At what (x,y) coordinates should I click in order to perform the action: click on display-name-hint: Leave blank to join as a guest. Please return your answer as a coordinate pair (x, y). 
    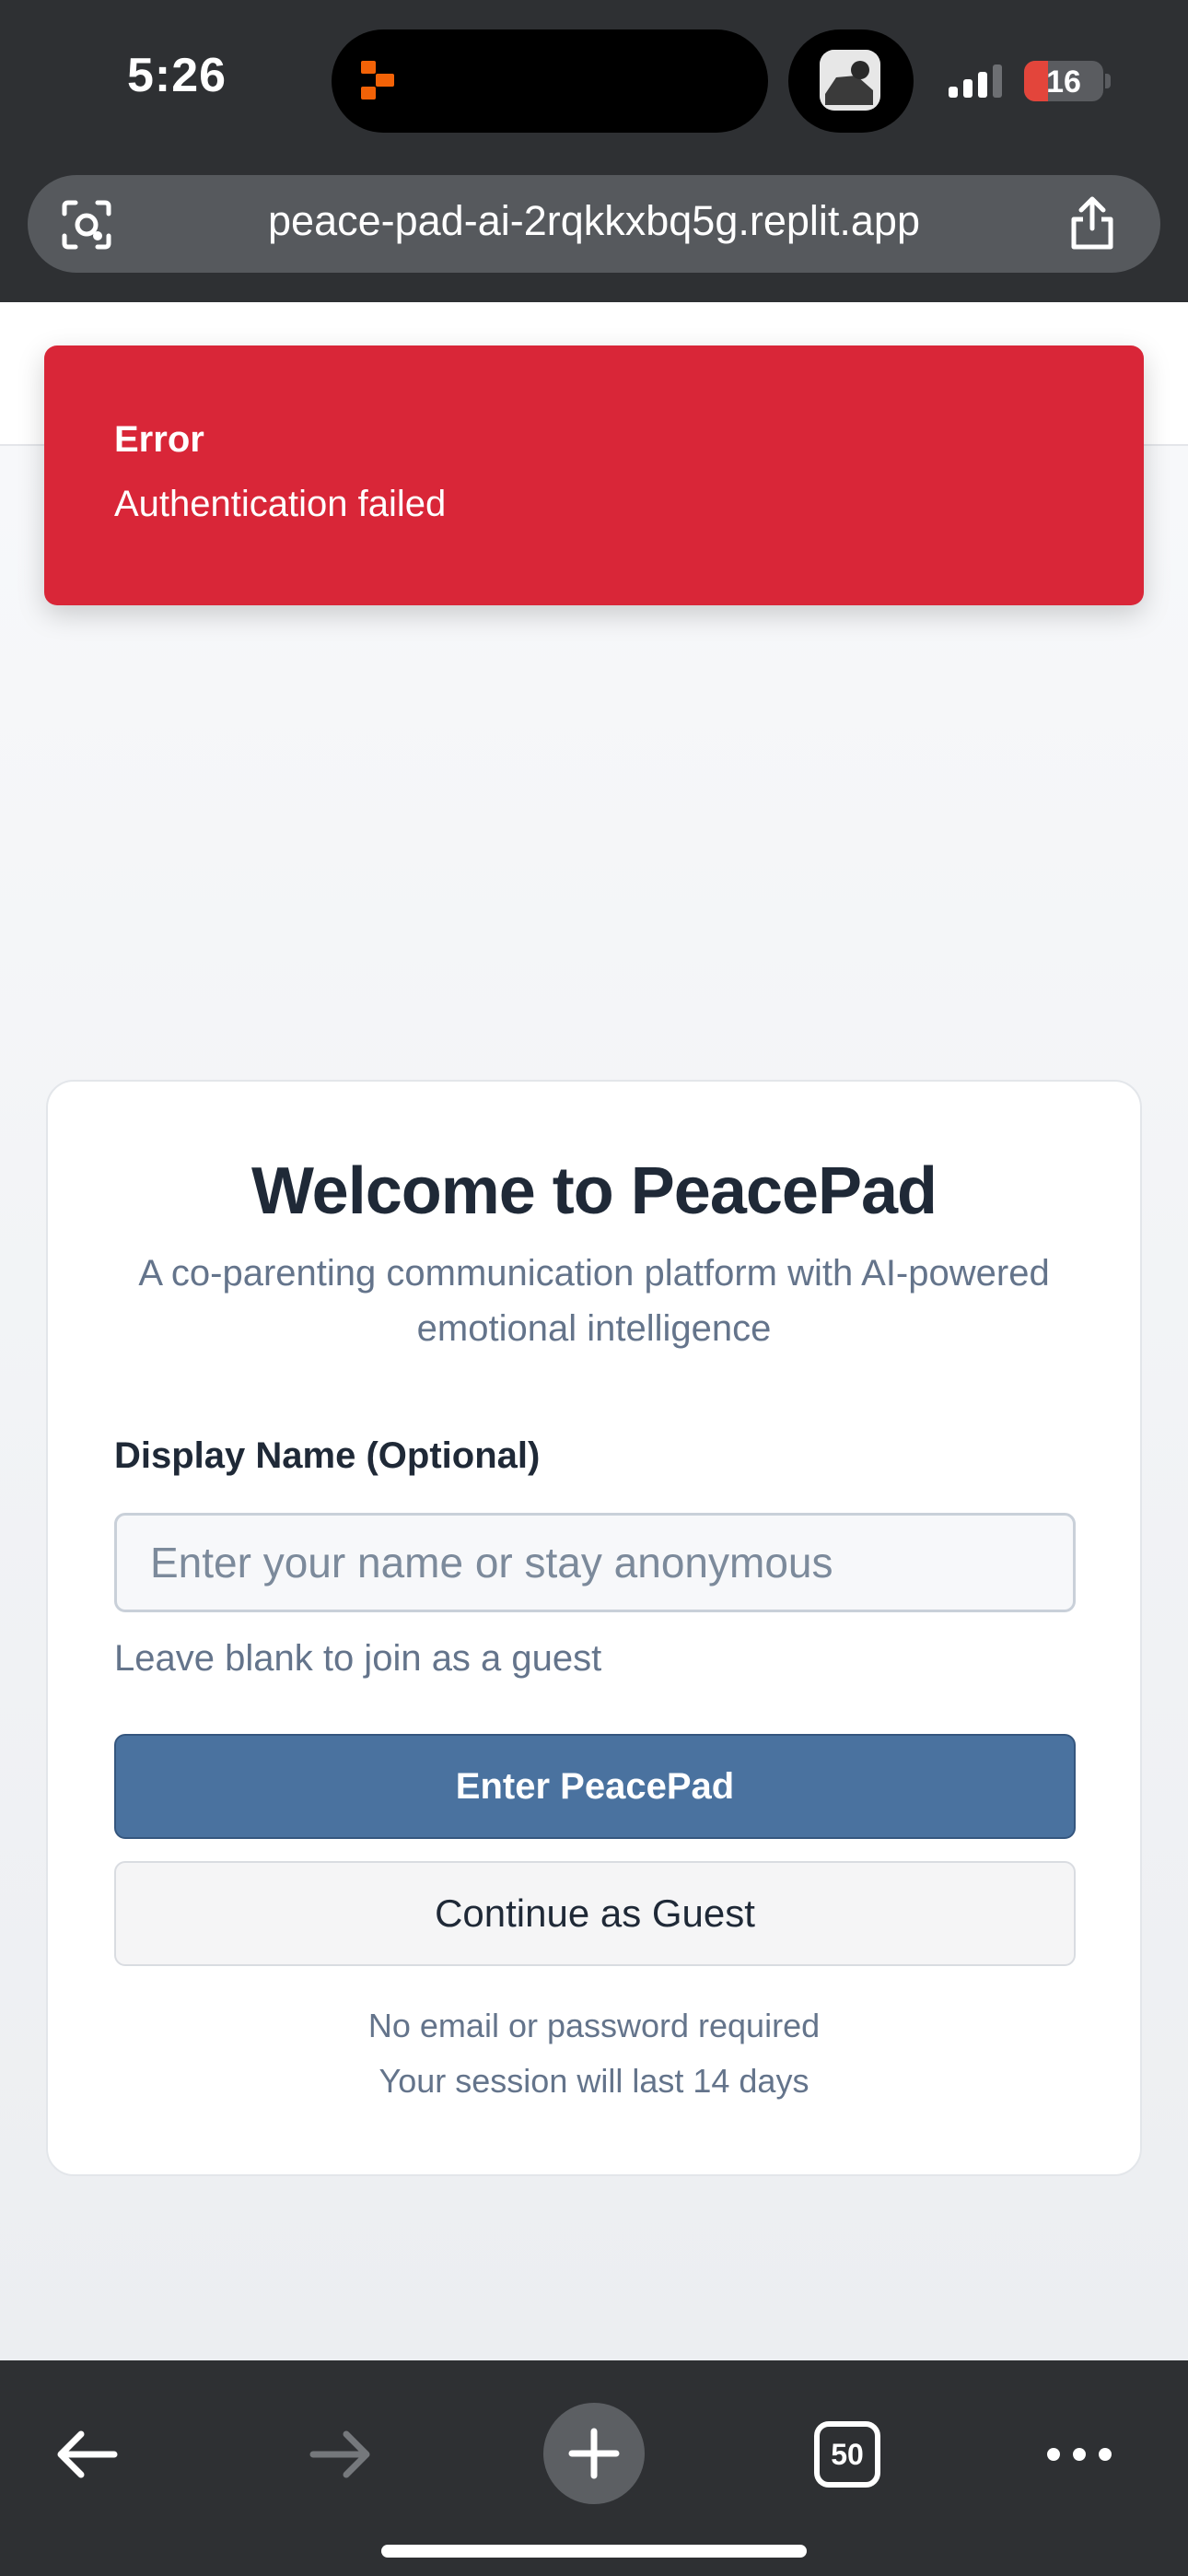
    Looking at the image, I should click on (358, 1659).